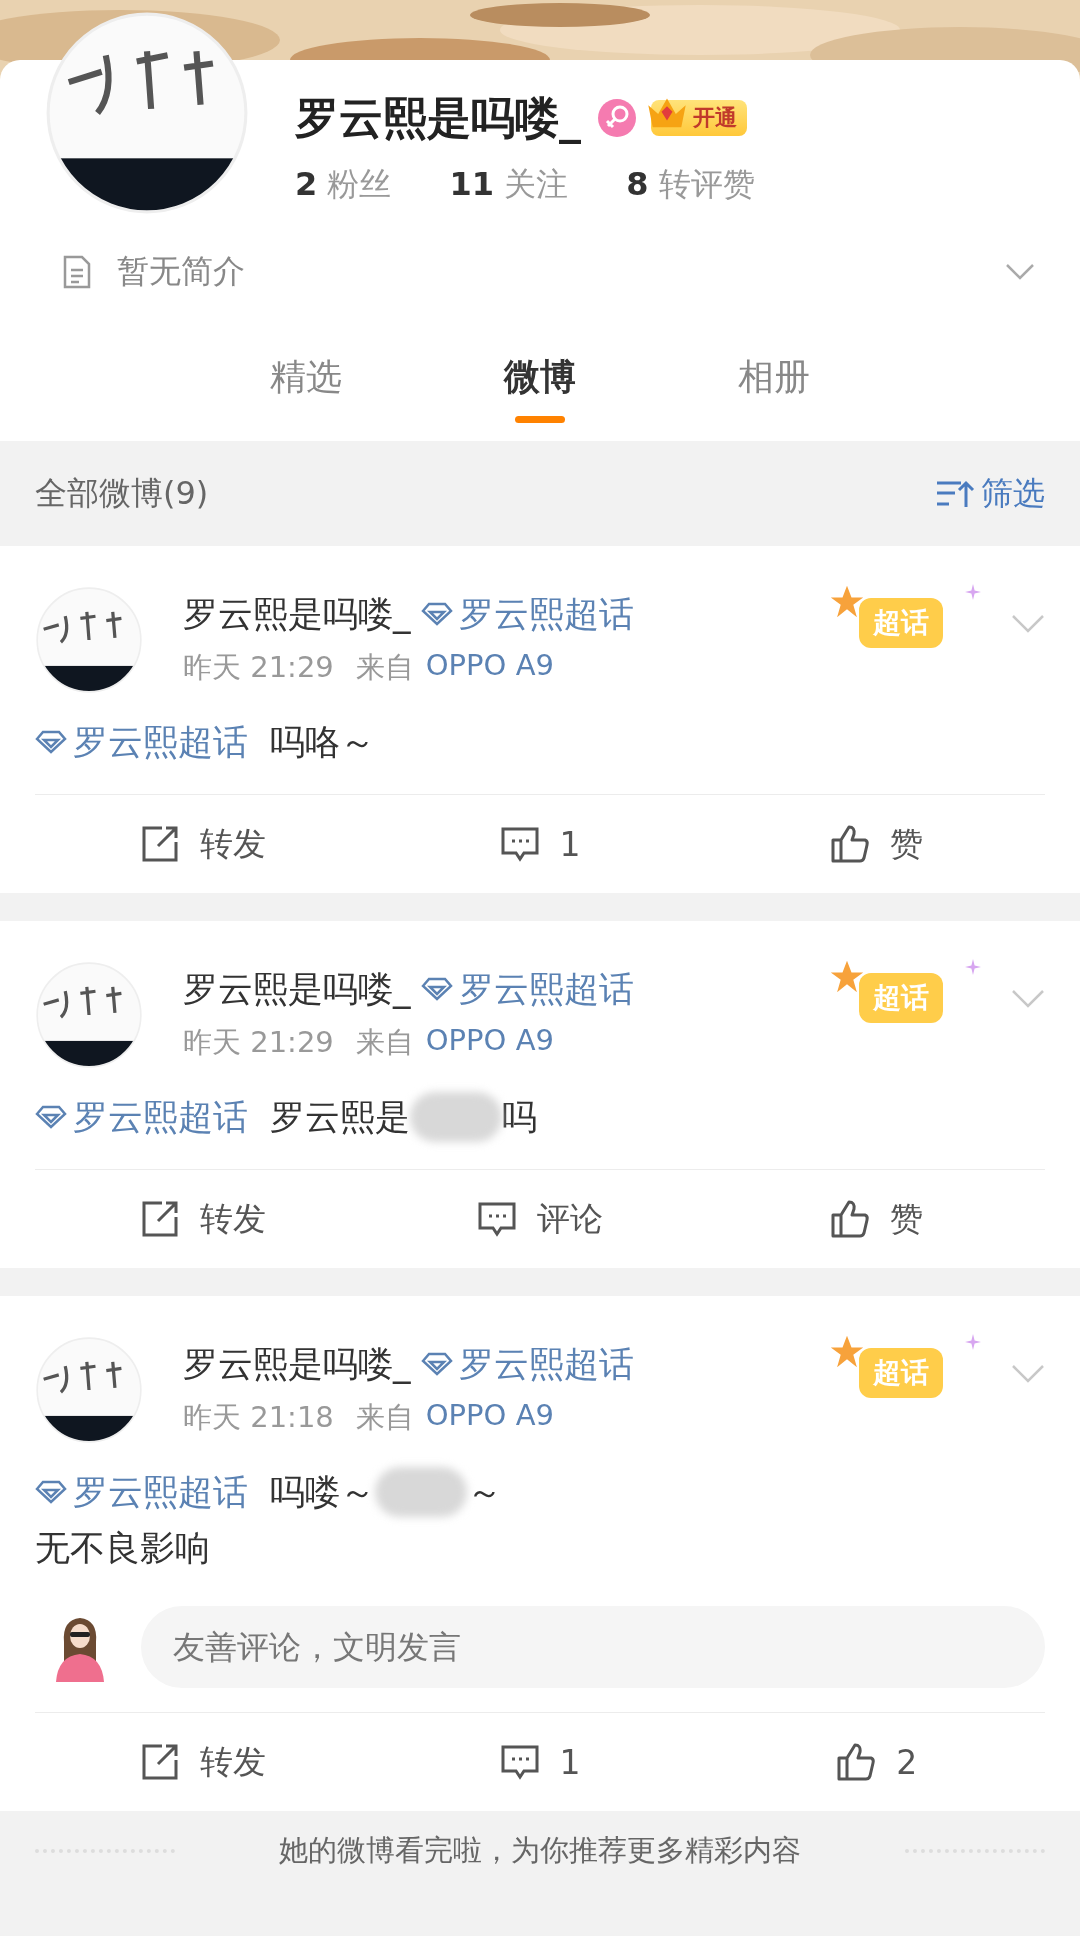 Image resolution: width=1080 pixels, height=1936 pixels. What do you see at coordinates (322, 1492) in the screenshot?
I see `post-text: 吗喽～` at bounding box center [322, 1492].